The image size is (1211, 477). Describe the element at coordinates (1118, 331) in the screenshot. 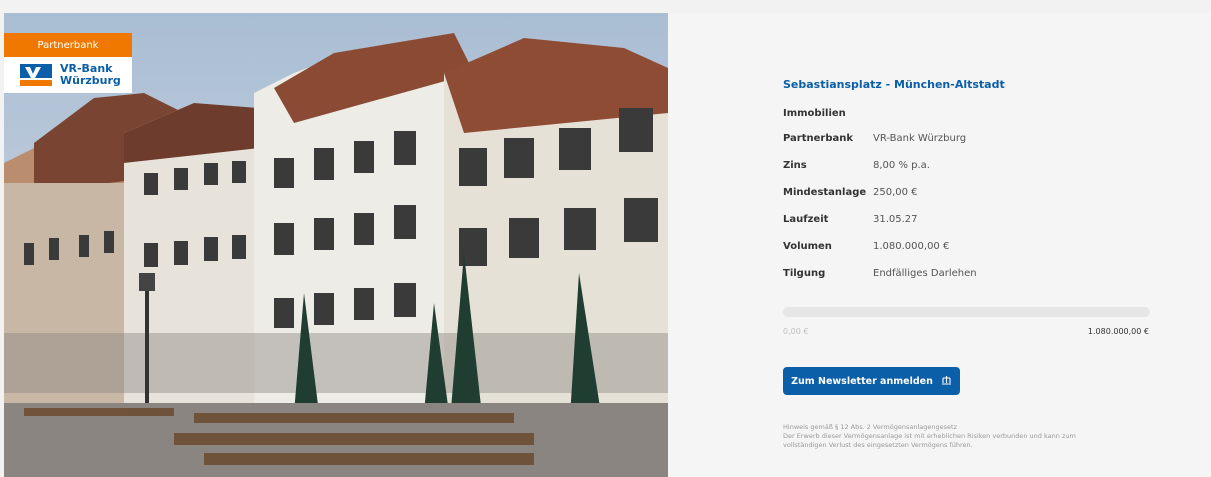

I see `progress-max-label: 1.080.000,00 €` at that location.